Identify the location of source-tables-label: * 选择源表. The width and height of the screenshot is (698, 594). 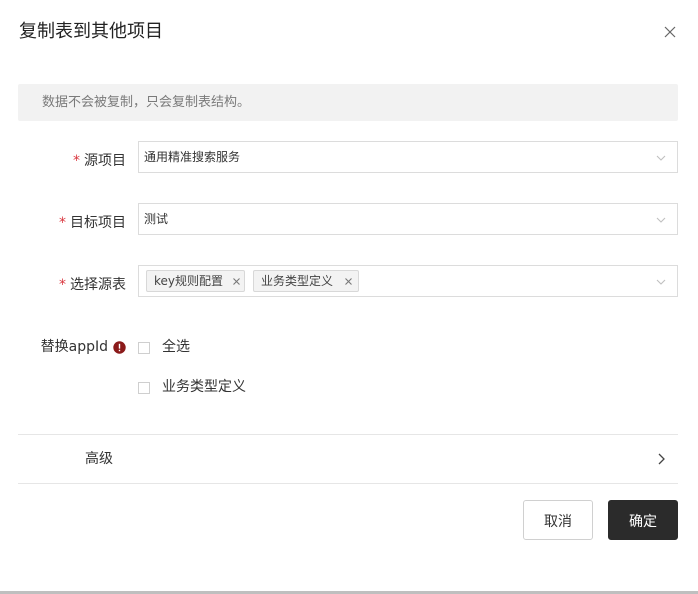
(92, 285).